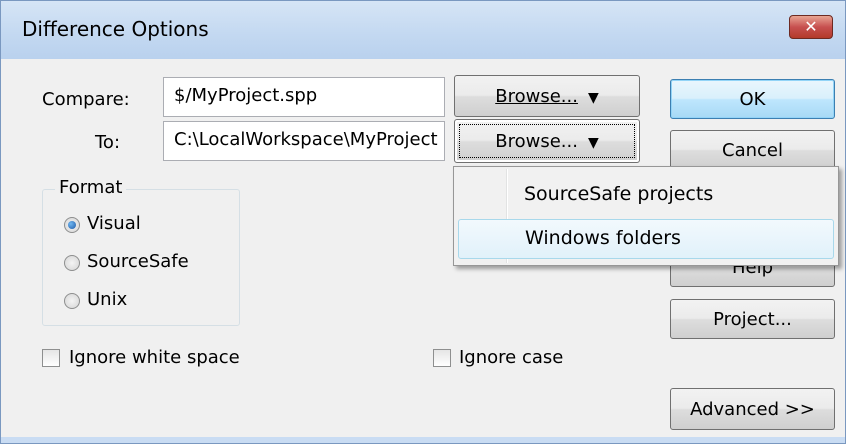 The width and height of the screenshot is (846, 444). What do you see at coordinates (72, 301) in the screenshot?
I see `unix-radio` at bounding box center [72, 301].